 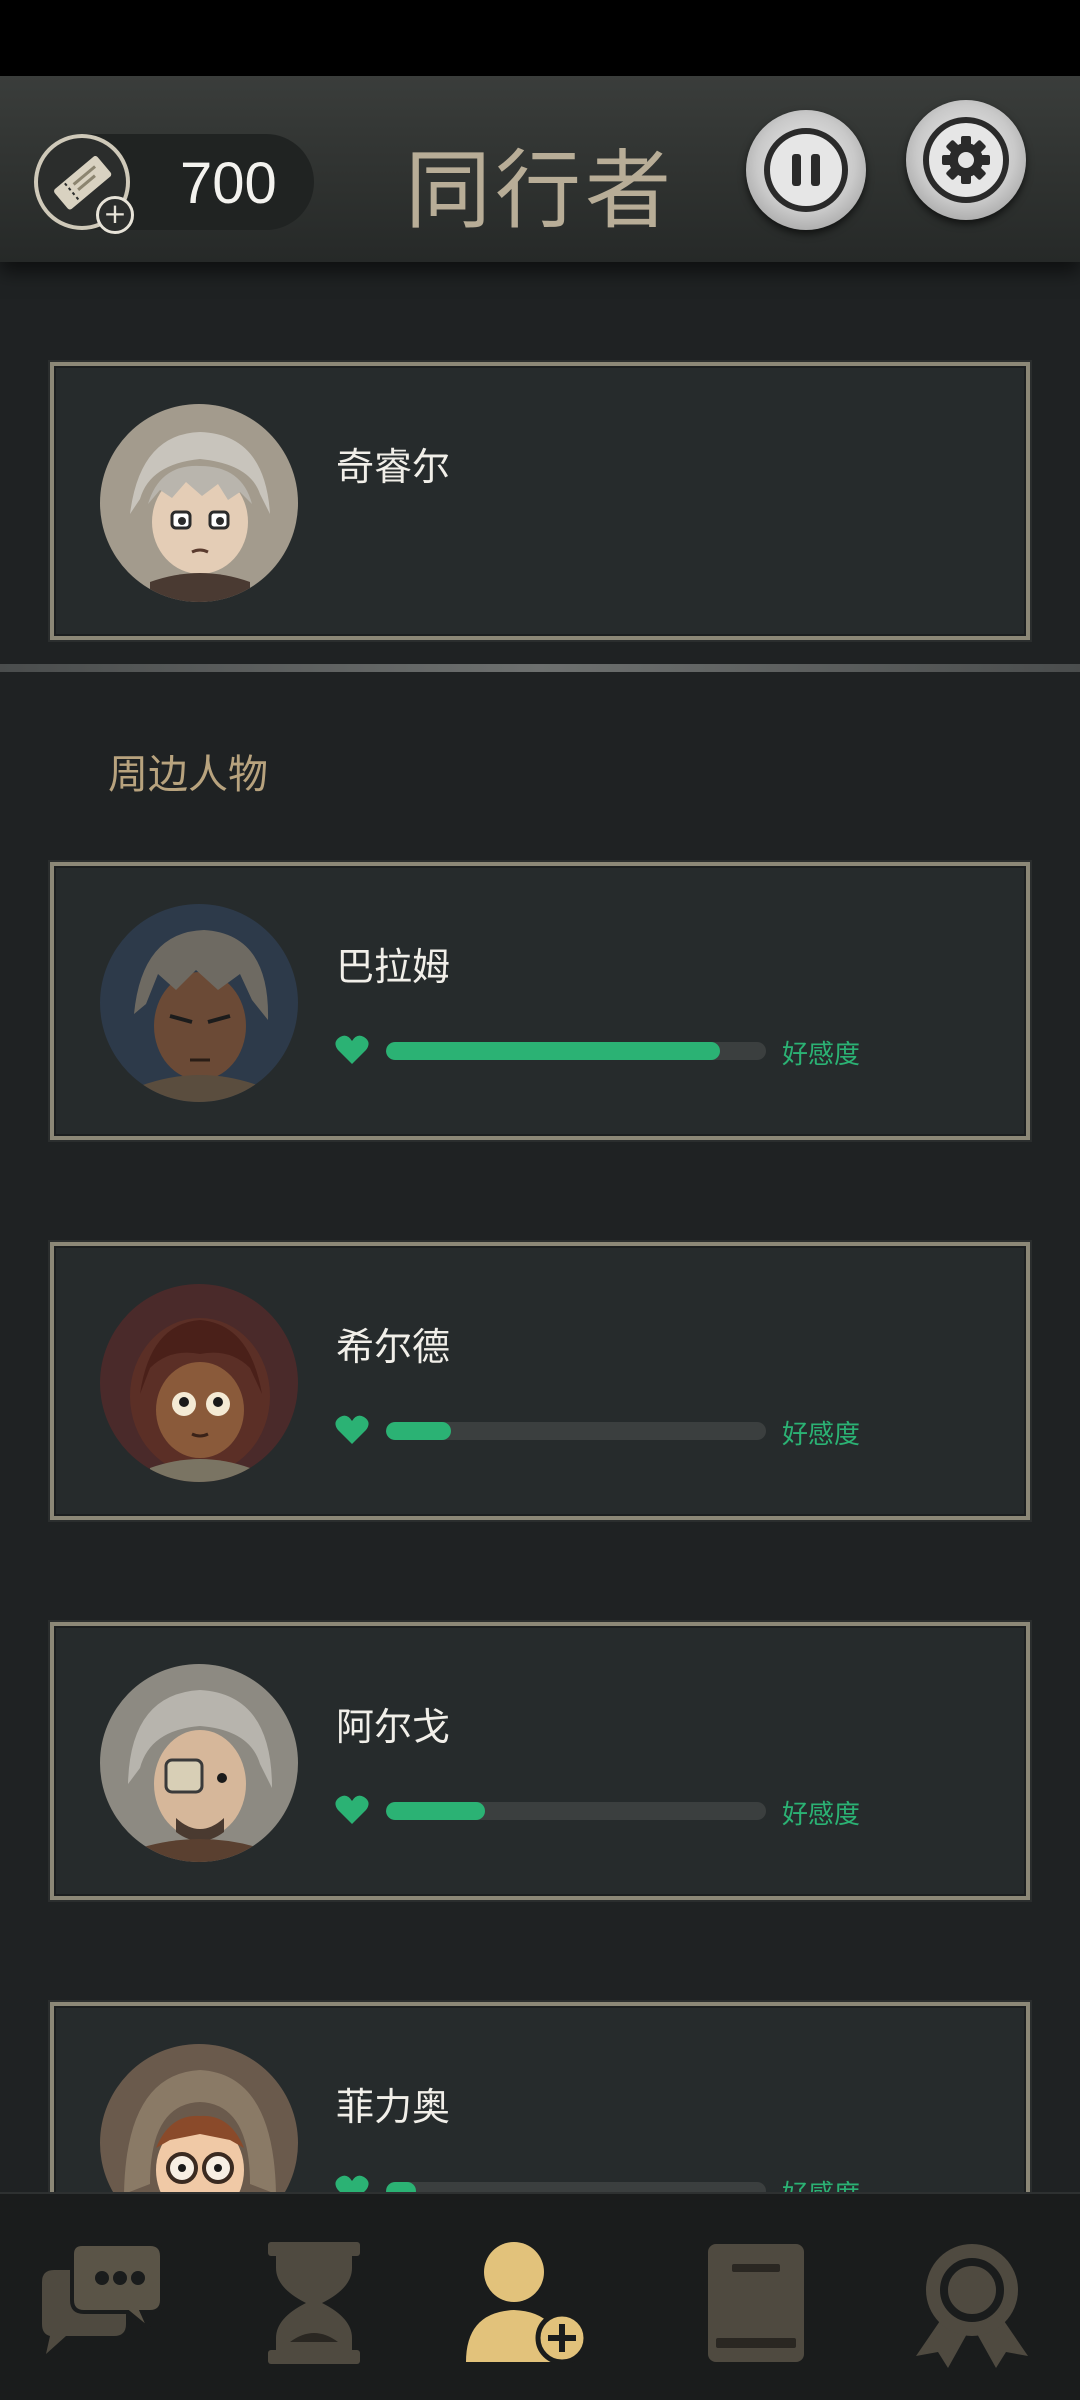 I want to click on book-icon, so click(x=756, y=2303).